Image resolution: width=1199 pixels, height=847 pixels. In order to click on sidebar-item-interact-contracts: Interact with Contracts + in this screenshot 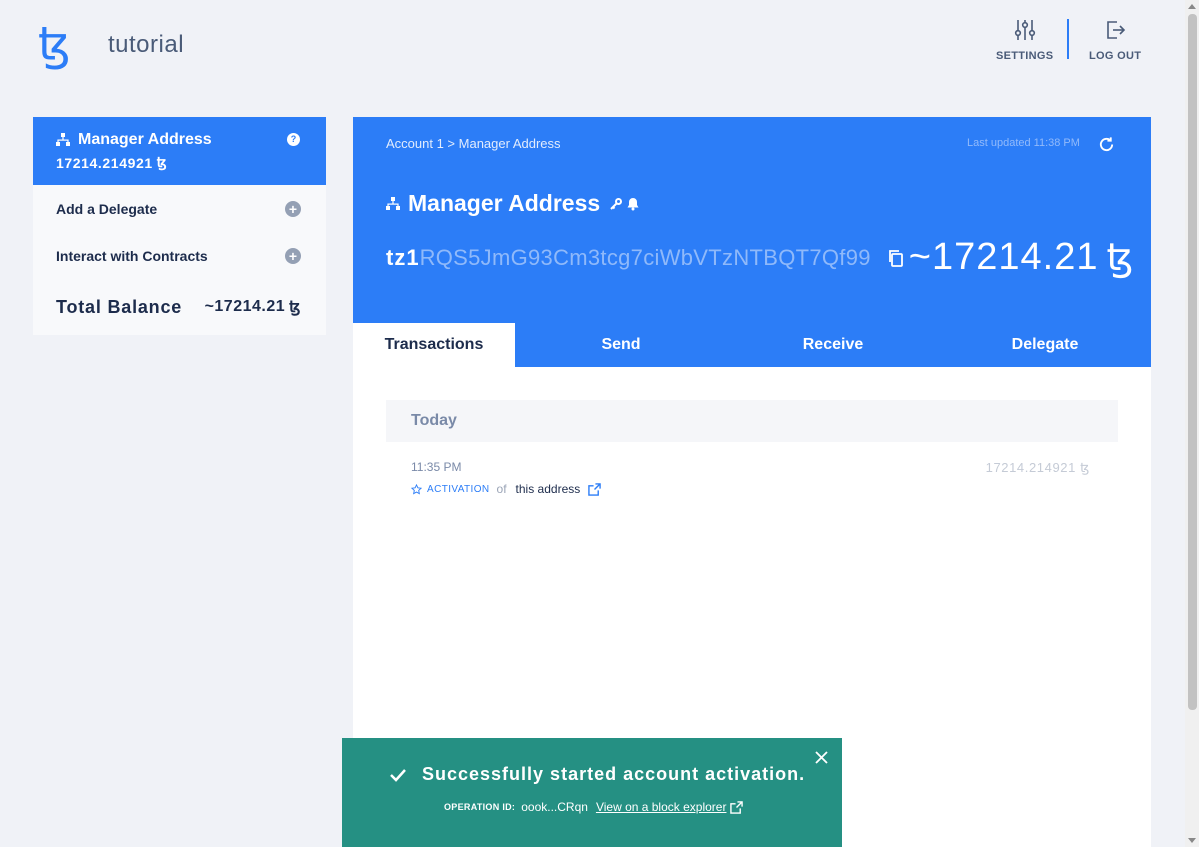, I will do `click(179, 255)`.